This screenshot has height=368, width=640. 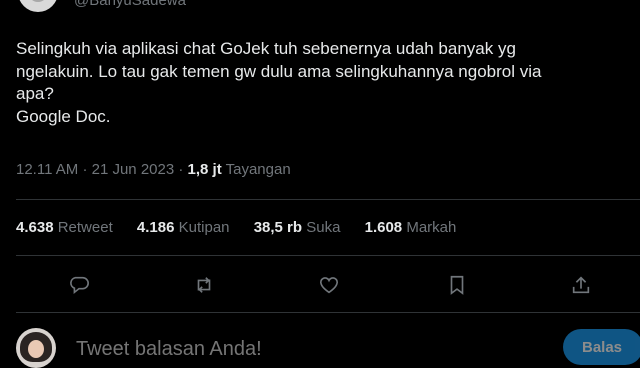 What do you see at coordinates (258, 169) in the screenshot?
I see `views-label: Tayangan` at bounding box center [258, 169].